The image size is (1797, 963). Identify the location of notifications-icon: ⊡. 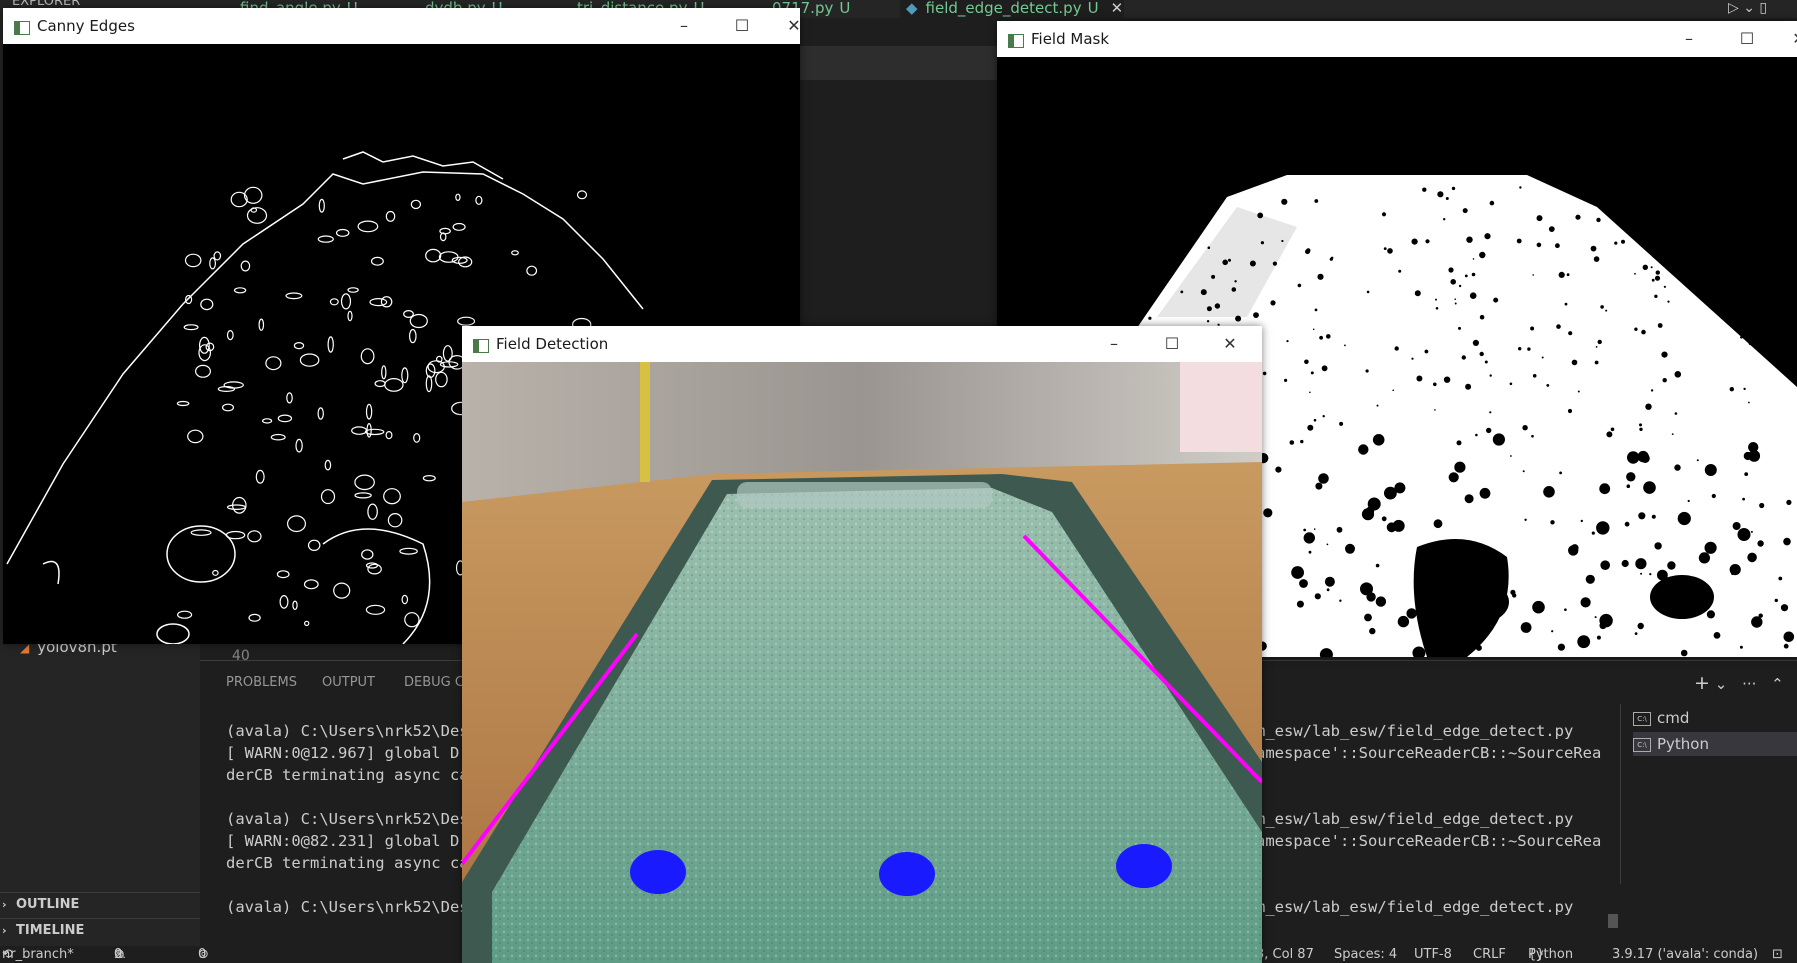
(1777, 954).